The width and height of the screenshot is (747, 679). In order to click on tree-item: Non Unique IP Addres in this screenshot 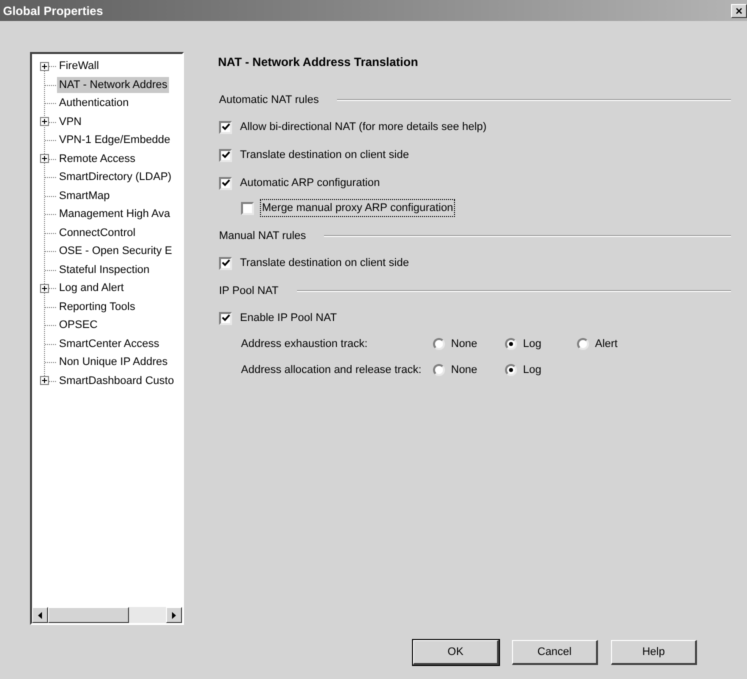, I will do `click(113, 362)`.